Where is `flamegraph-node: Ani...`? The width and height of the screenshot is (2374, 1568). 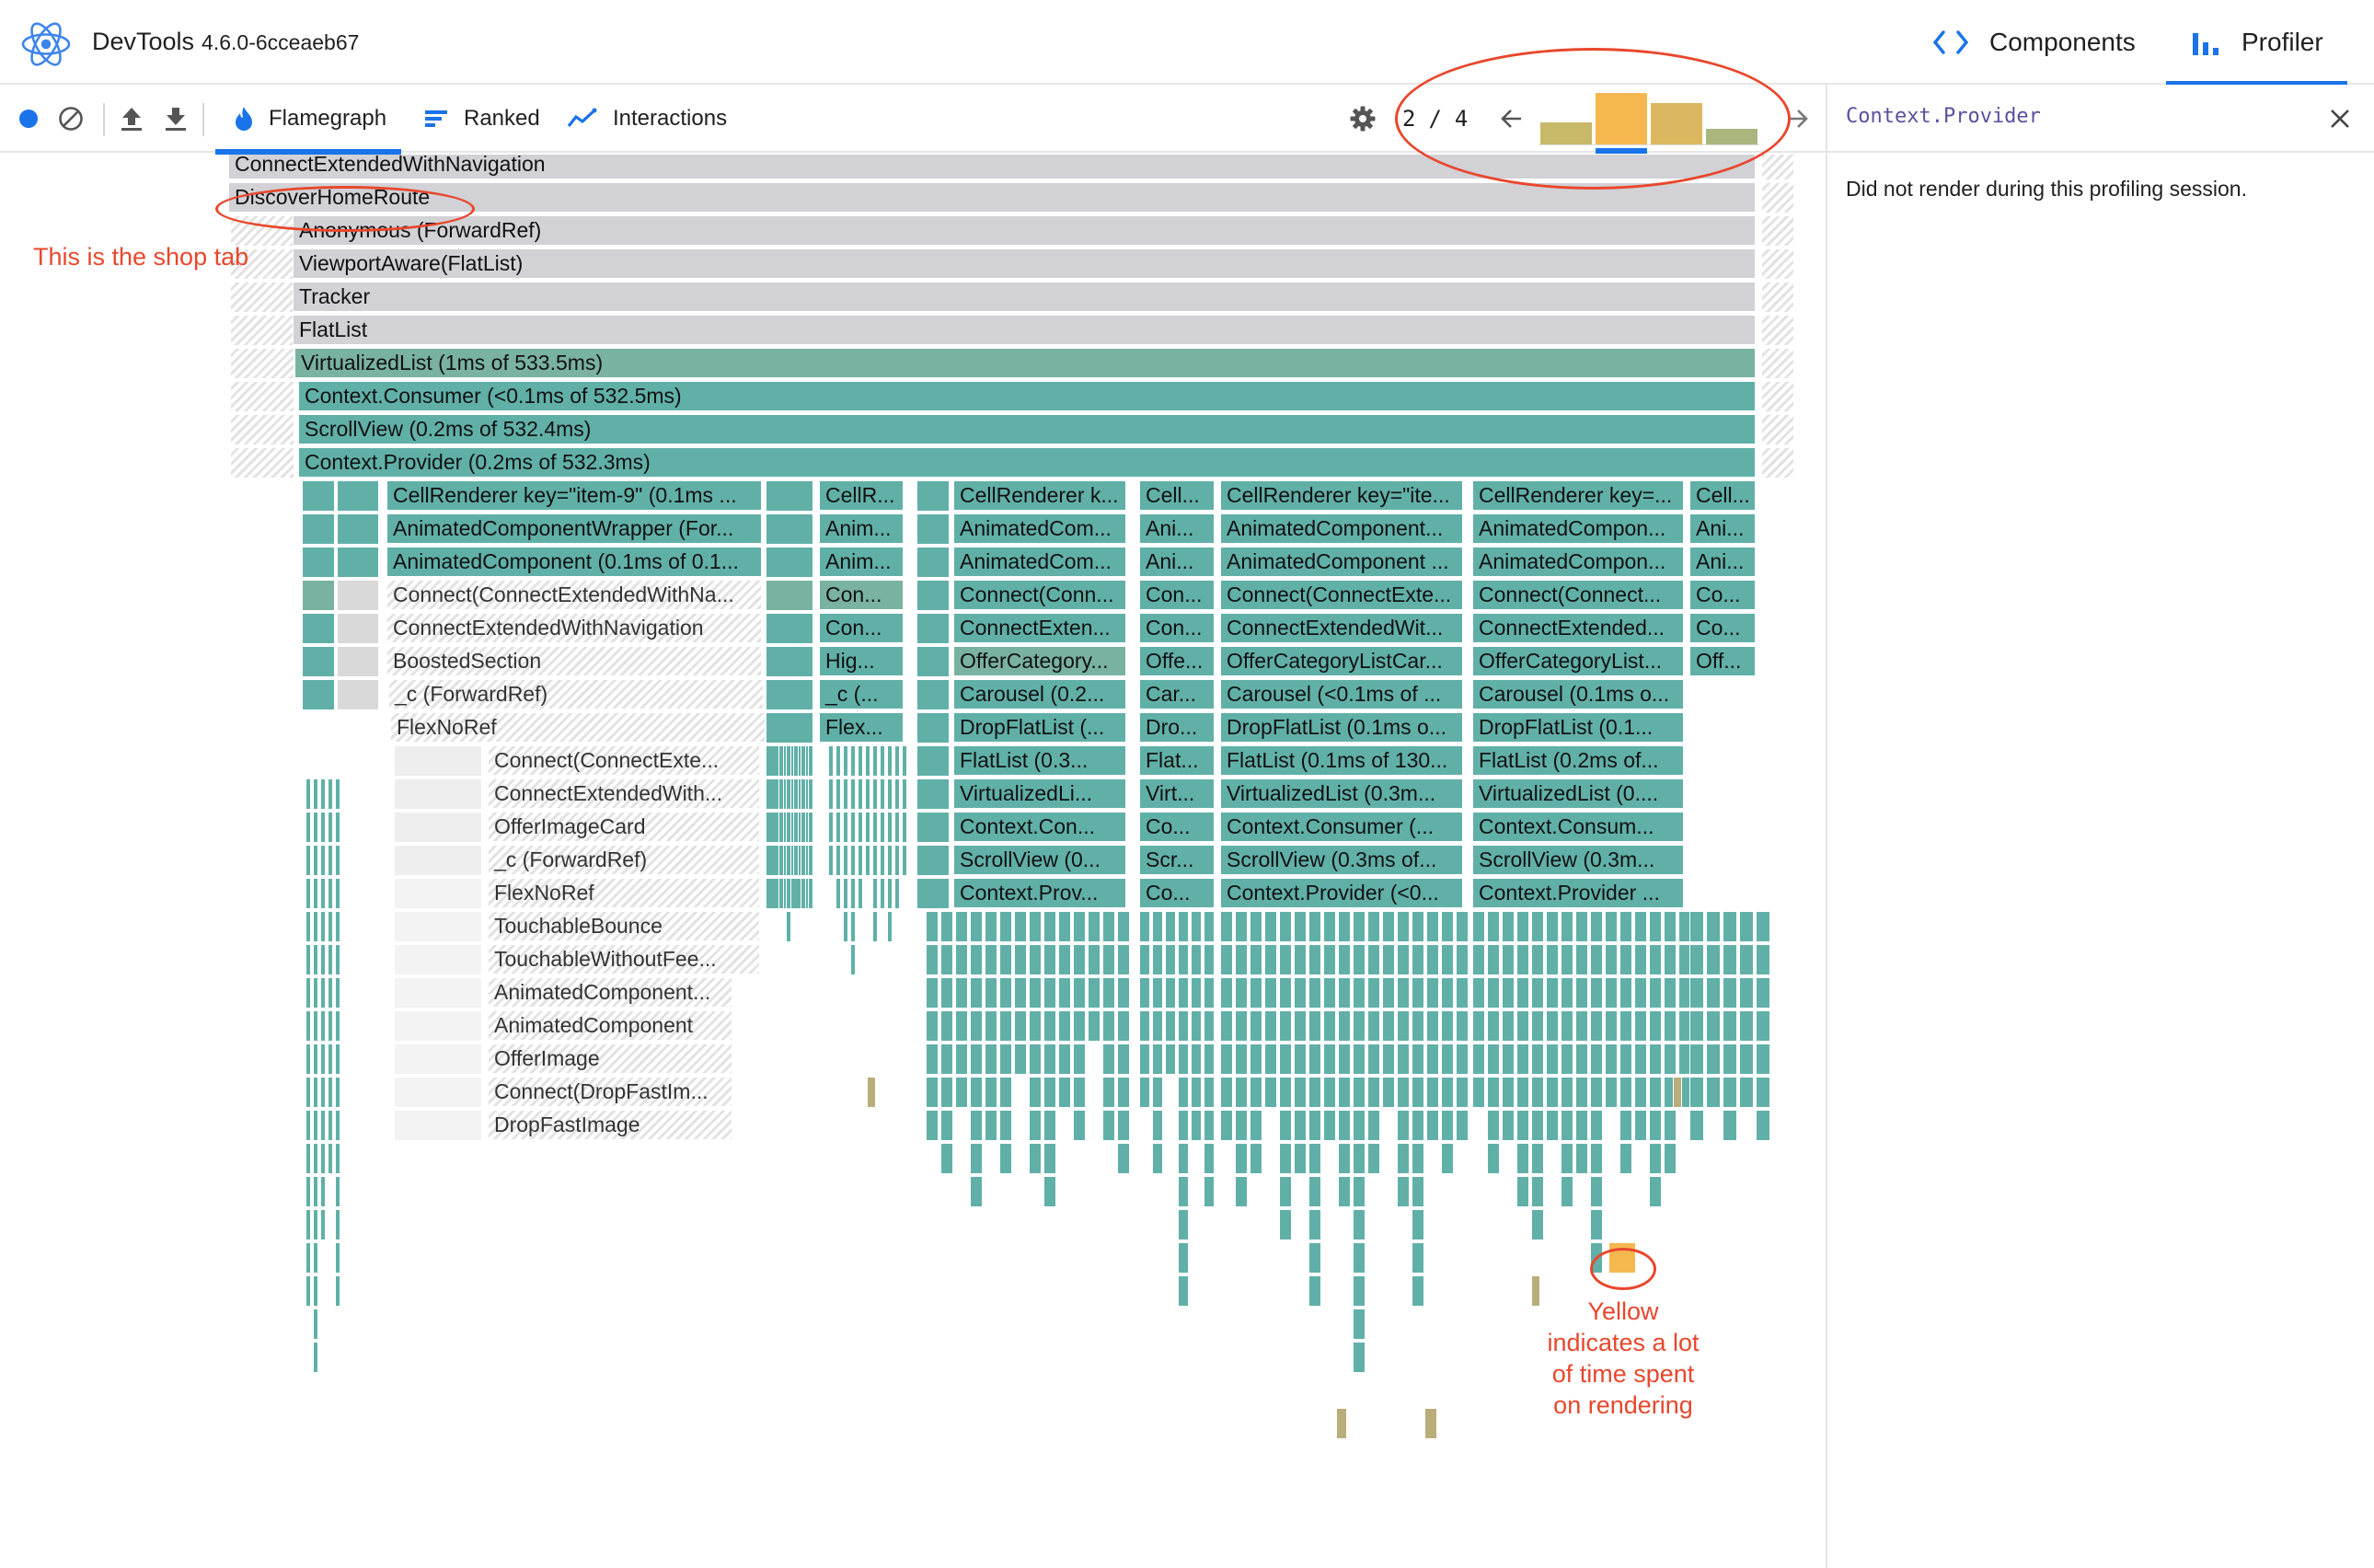
flamegraph-node: Ani... is located at coordinates (1177, 528).